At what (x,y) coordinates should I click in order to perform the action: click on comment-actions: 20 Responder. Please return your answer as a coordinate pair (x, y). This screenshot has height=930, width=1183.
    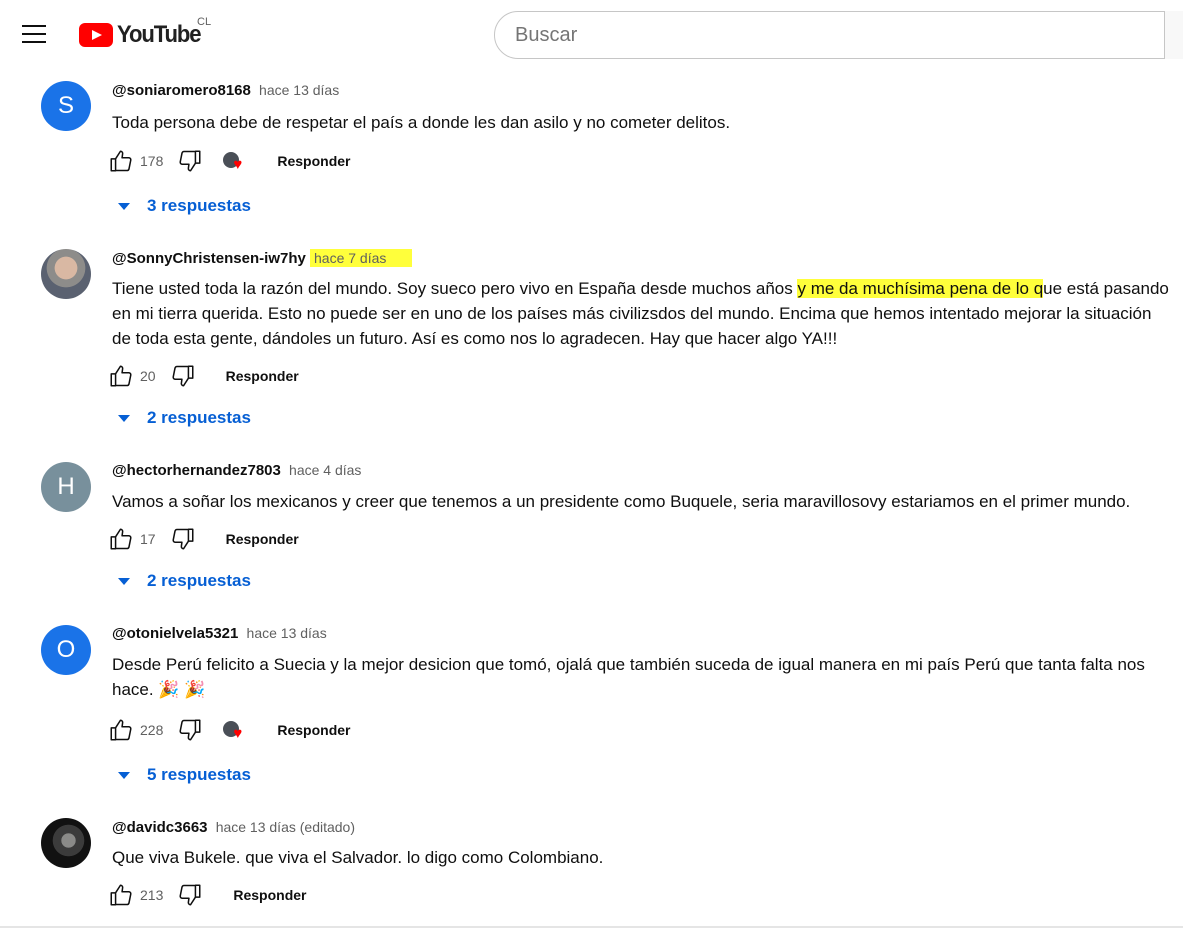
    Looking at the image, I should click on (203, 376).